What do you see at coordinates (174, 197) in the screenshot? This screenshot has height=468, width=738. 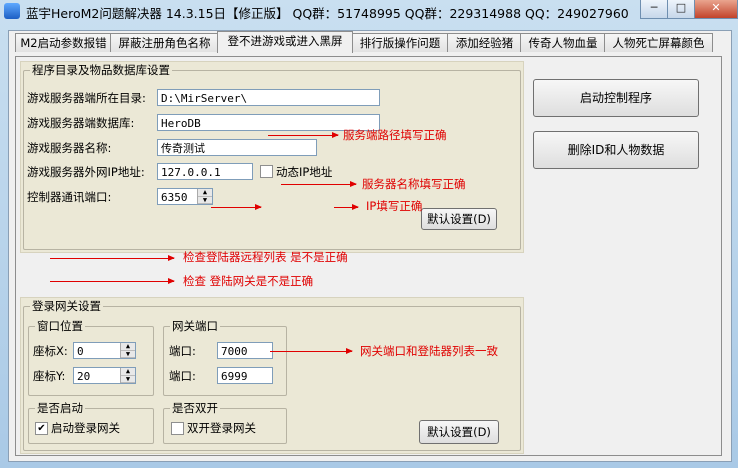 I see `port-value: 6350` at bounding box center [174, 197].